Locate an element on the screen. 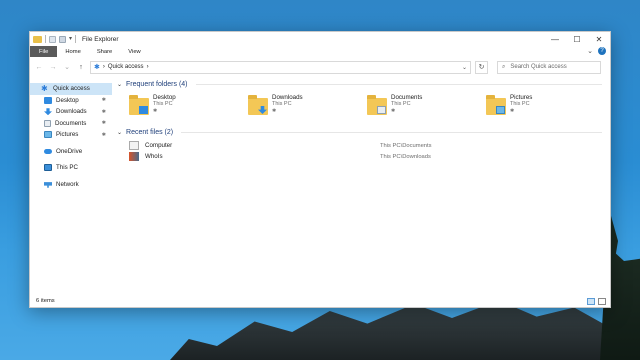 This screenshot has width=640, height=360. file-path: This PC\Documents is located at coordinates (406, 145).